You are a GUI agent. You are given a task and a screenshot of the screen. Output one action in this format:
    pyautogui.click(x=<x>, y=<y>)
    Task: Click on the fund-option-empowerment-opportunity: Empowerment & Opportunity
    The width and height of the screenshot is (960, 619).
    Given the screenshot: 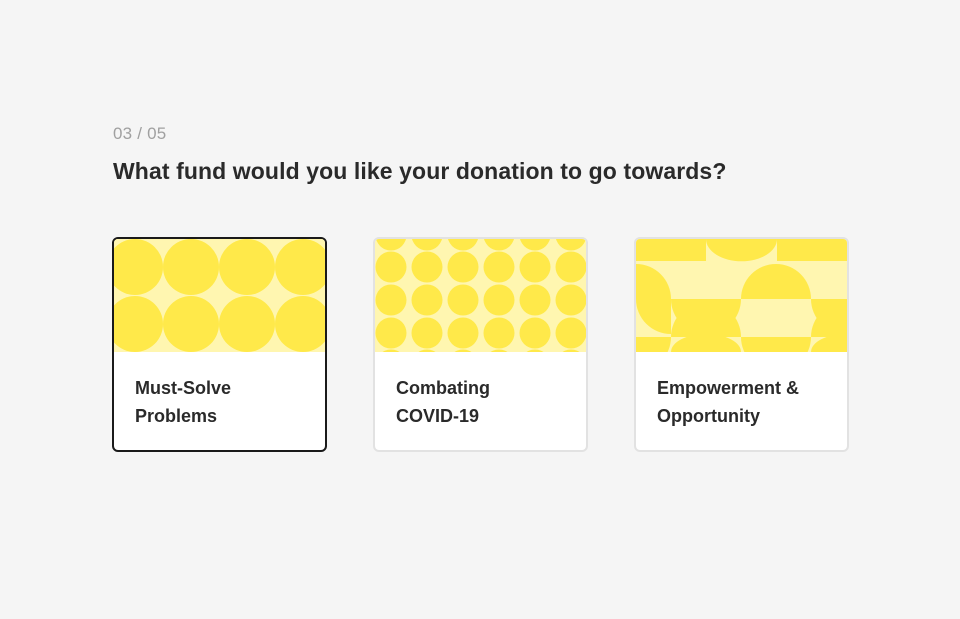 What is the action you would take?
    pyautogui.click(x=741, y=344)
    